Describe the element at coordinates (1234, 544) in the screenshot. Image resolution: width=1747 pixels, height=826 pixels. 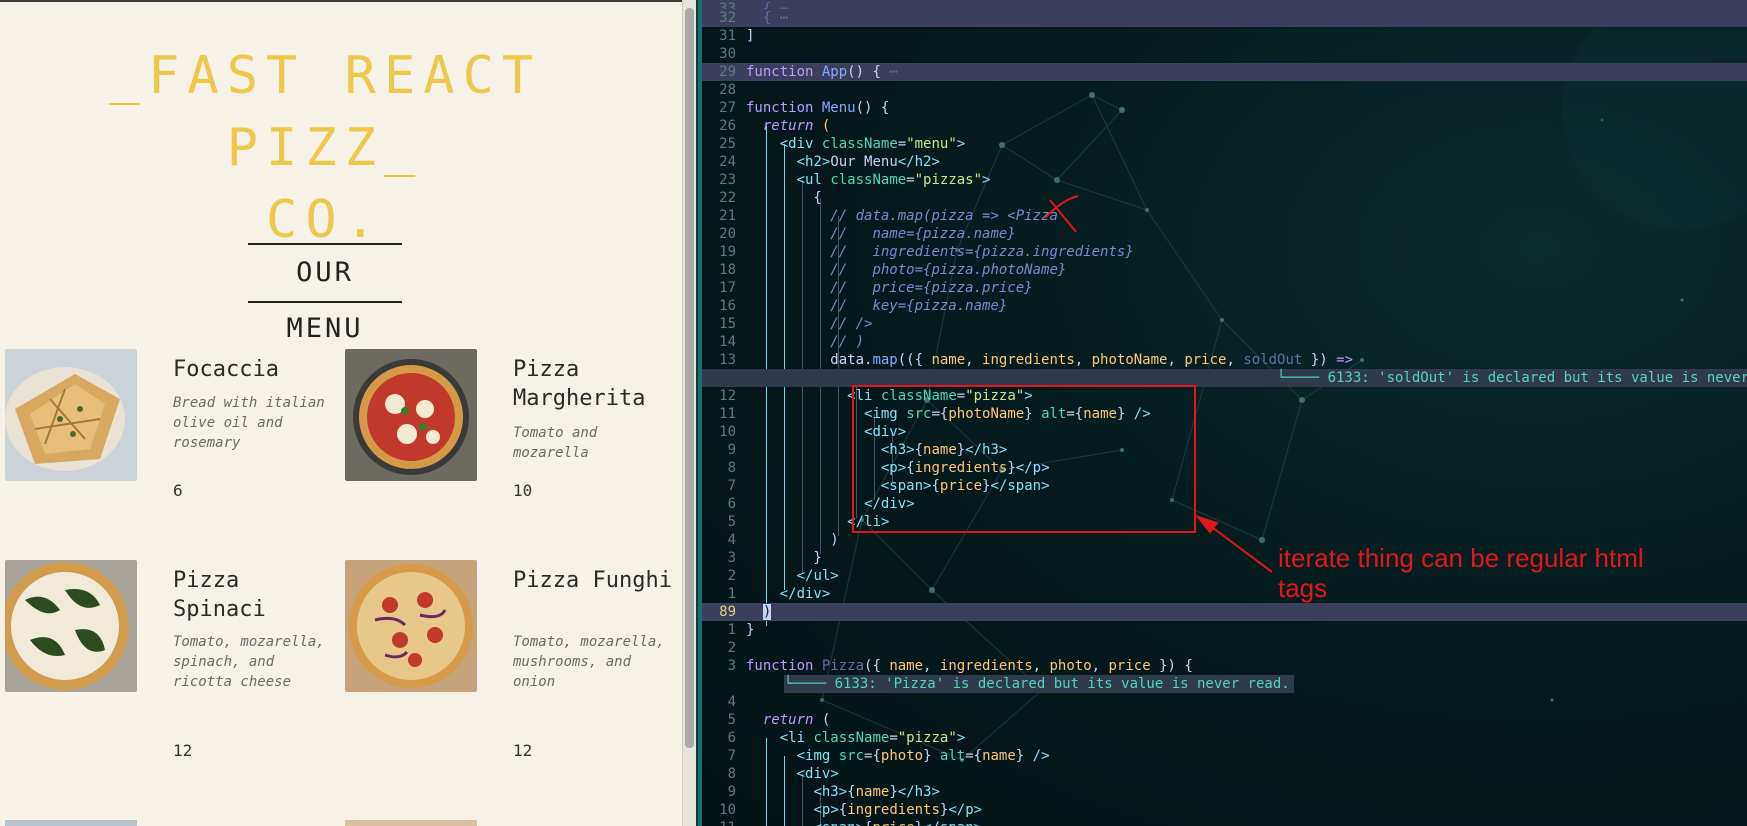
I see `arrow-icon` at that location.